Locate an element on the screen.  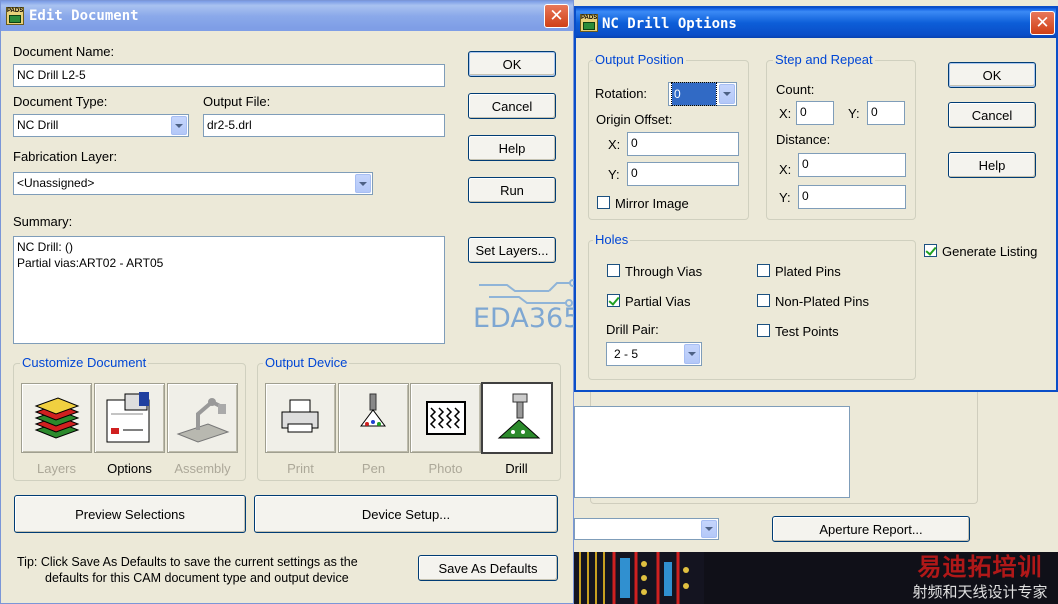
origin-x-input: 0 is located at coordinates (683, 144).